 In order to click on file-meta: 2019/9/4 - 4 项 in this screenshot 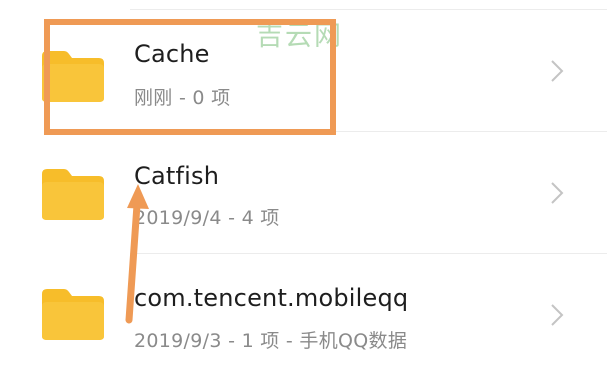, I will do `click(207, 218)`.